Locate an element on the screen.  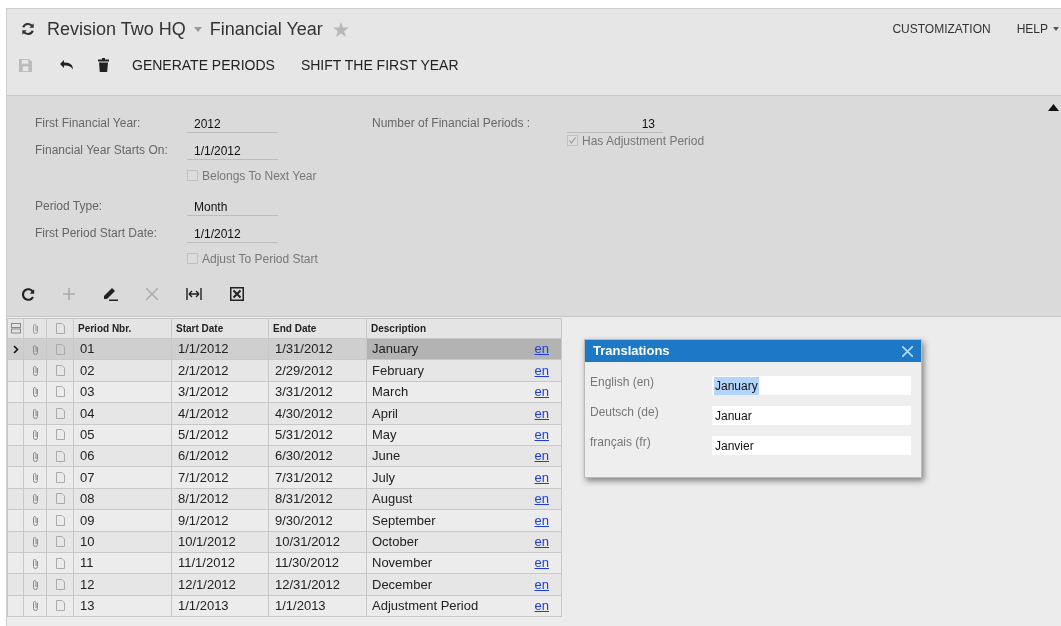
add-icon is located at coordinates (69, 294).